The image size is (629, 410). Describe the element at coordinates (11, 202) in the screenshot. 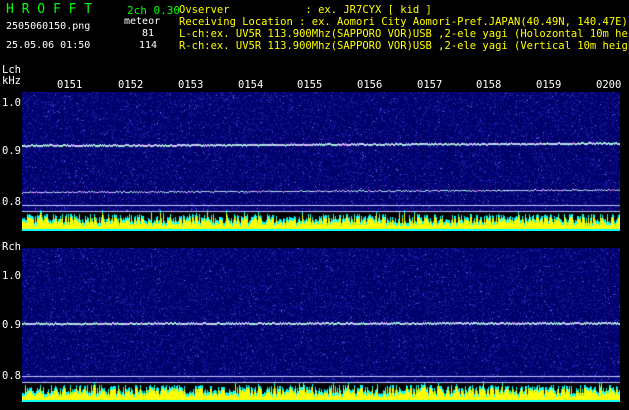

I see `lch-ylabel: 0.8` at that location.